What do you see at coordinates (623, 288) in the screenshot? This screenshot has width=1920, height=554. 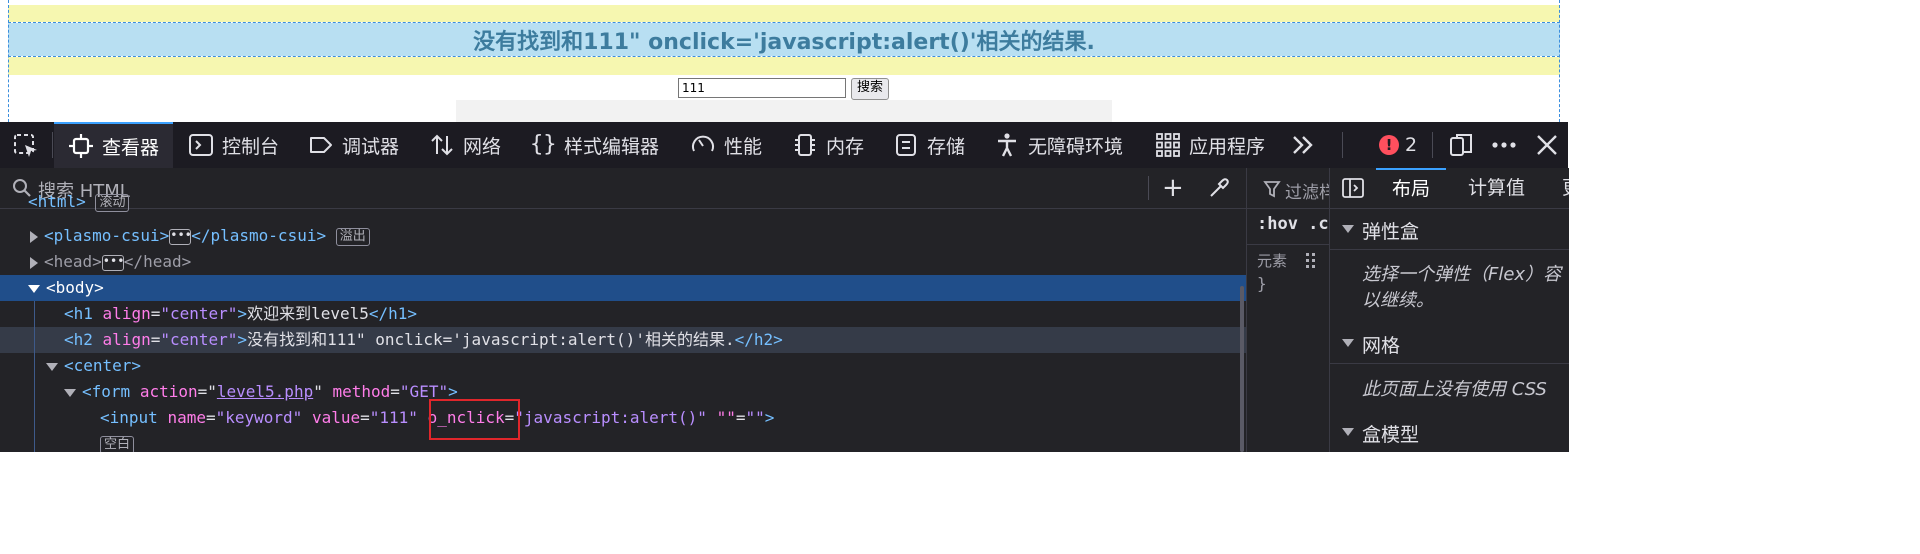 I see `markup-line-body: <body>` at bounding box center [623, 288].